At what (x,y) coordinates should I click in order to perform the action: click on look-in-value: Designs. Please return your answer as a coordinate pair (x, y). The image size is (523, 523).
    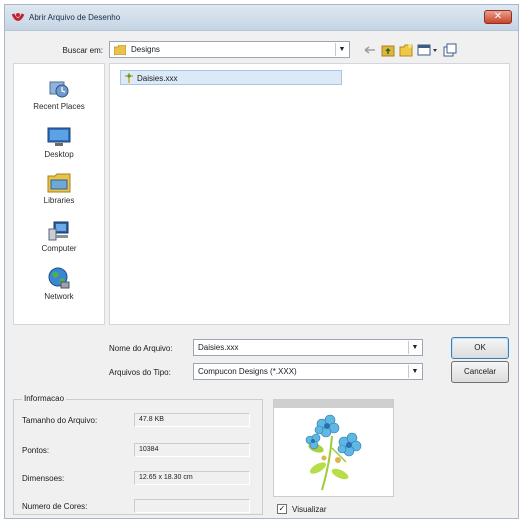
    Looking at the image, I should click on (145, 49).